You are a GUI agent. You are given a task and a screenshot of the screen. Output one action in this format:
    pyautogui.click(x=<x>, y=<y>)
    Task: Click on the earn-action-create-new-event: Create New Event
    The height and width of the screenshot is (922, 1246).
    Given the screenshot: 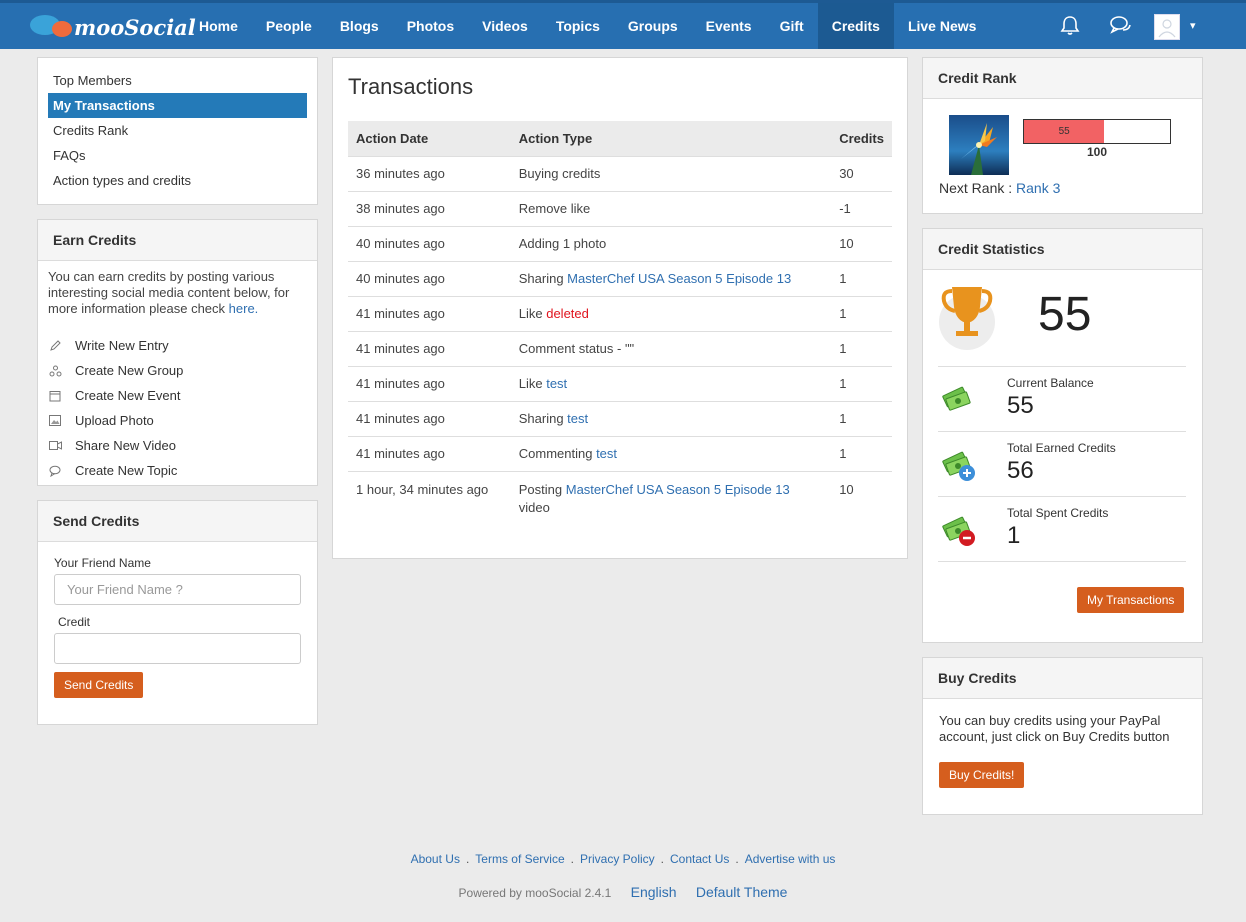 What is the action you would take?
    pyautogui.click(x=177, y=395)
    